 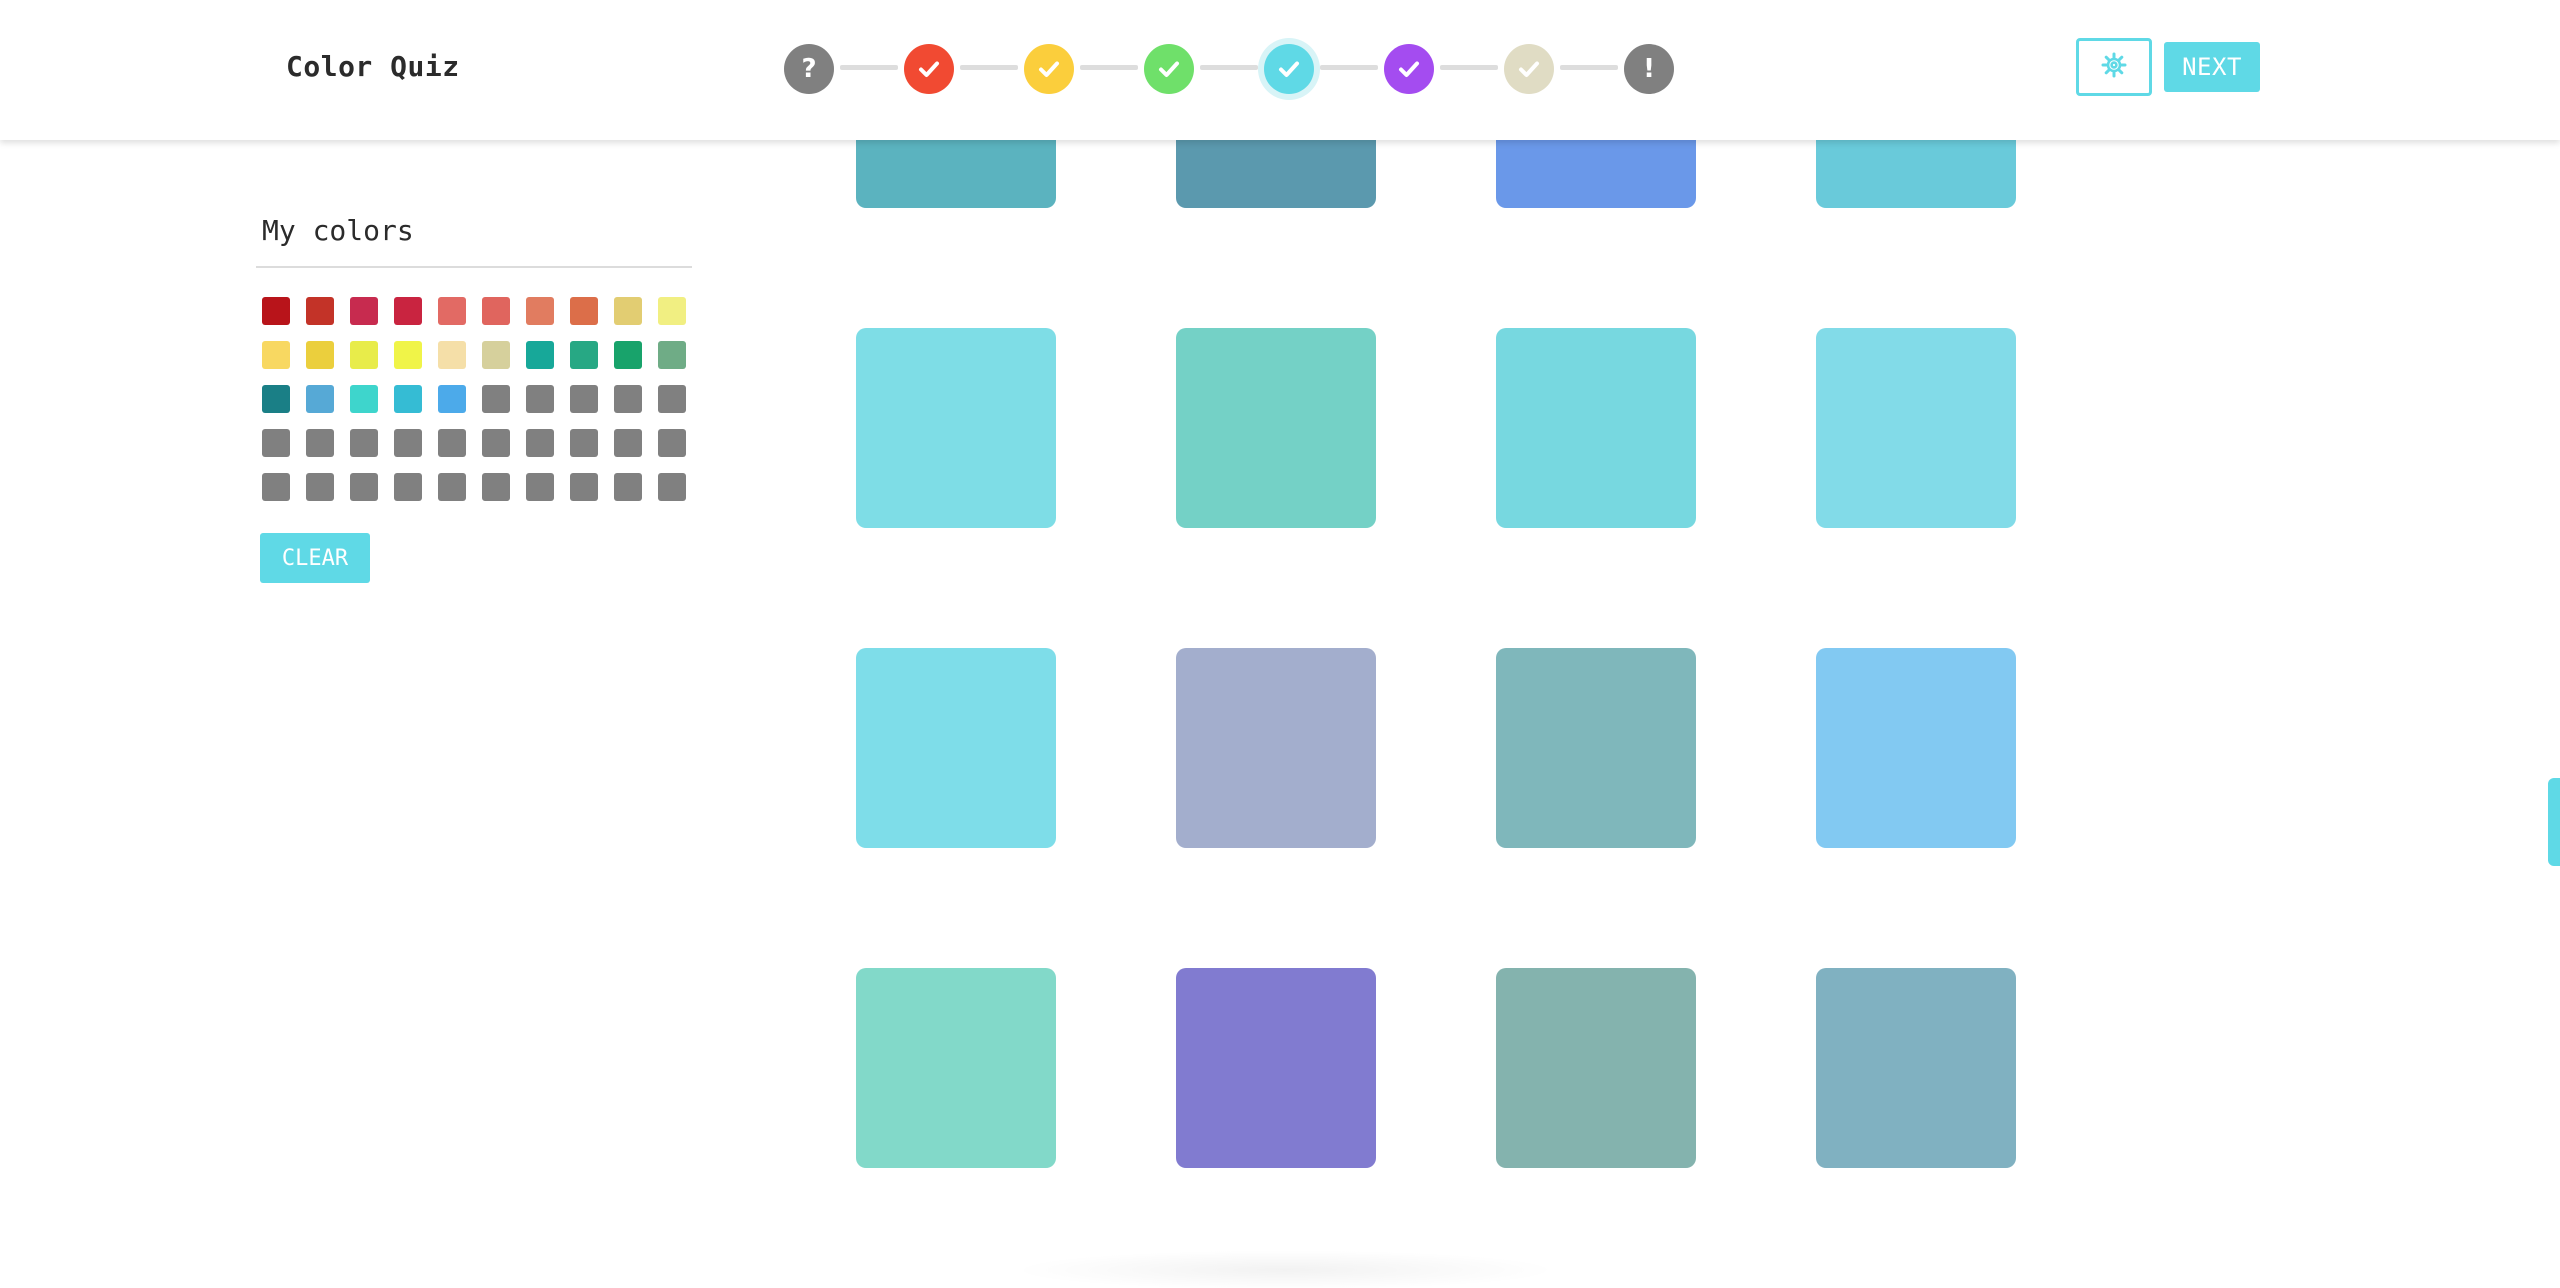 I want to click on clear-button: CLEAR, so click(x=315, y=558).